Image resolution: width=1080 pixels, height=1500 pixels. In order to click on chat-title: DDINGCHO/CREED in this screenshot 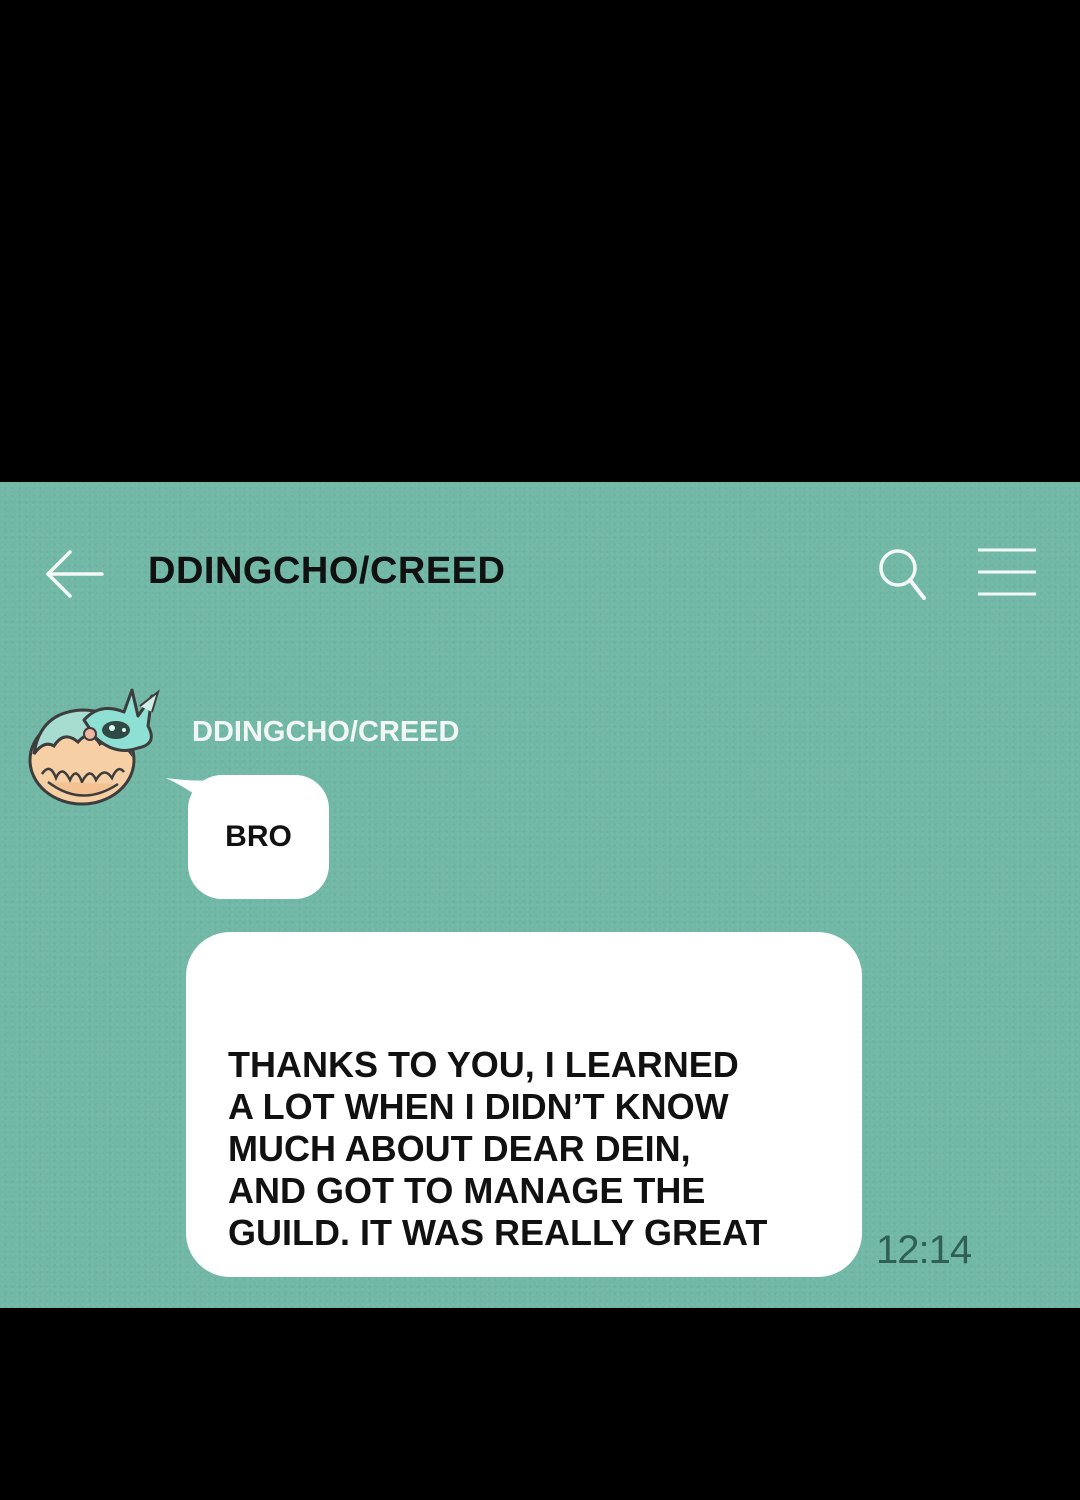, I will do `click(327, 571)`.